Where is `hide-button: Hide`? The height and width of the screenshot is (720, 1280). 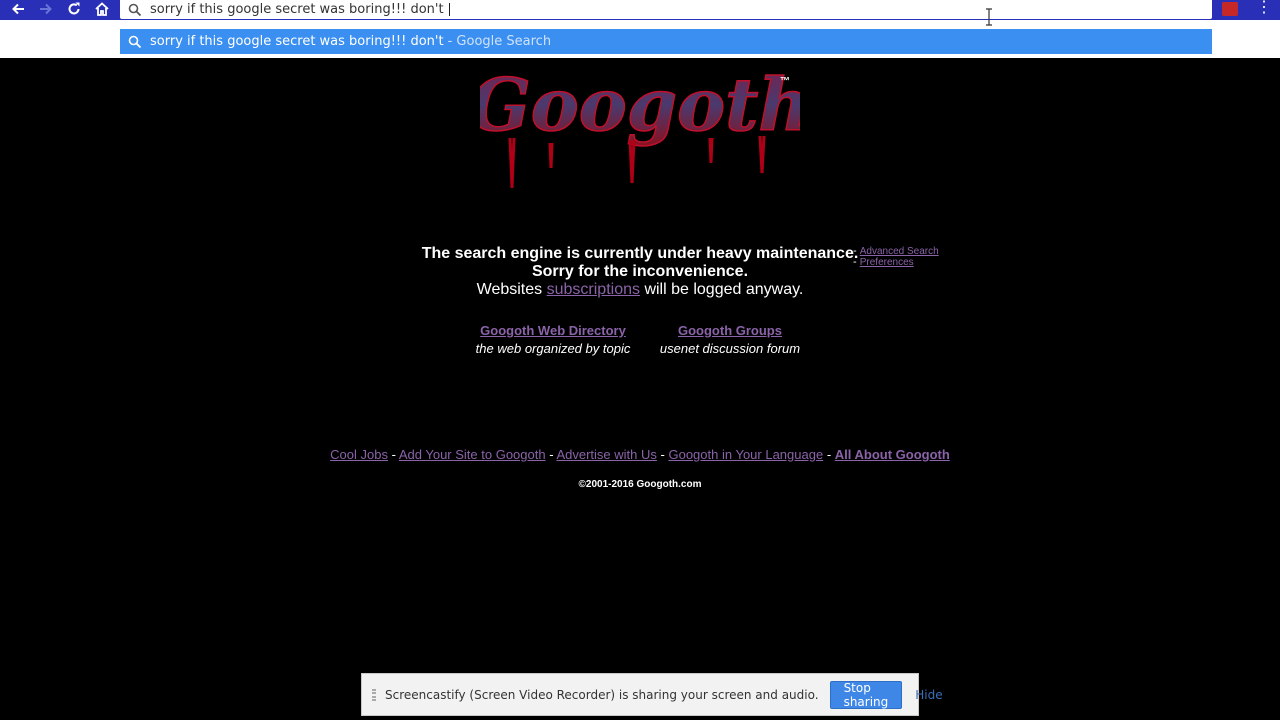
hide-button: Hide is located at coordinates (928, 695).